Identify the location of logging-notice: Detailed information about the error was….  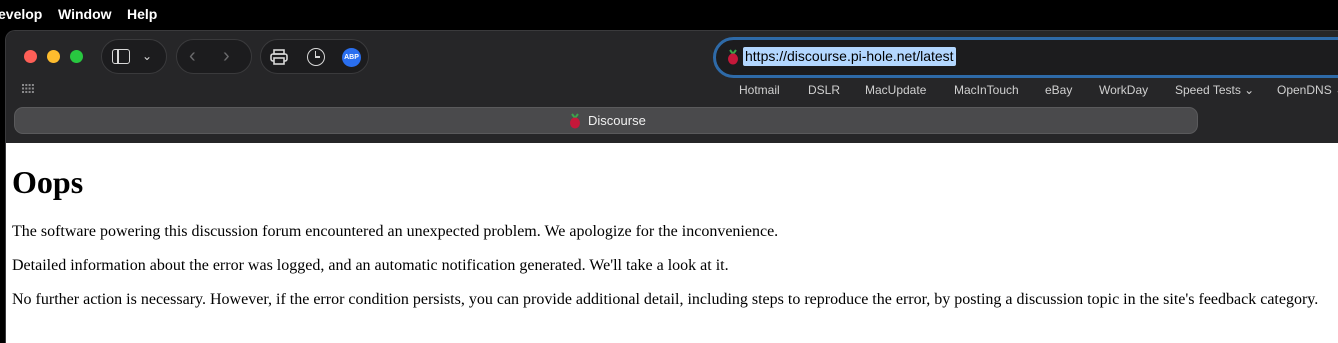
(370, 265).